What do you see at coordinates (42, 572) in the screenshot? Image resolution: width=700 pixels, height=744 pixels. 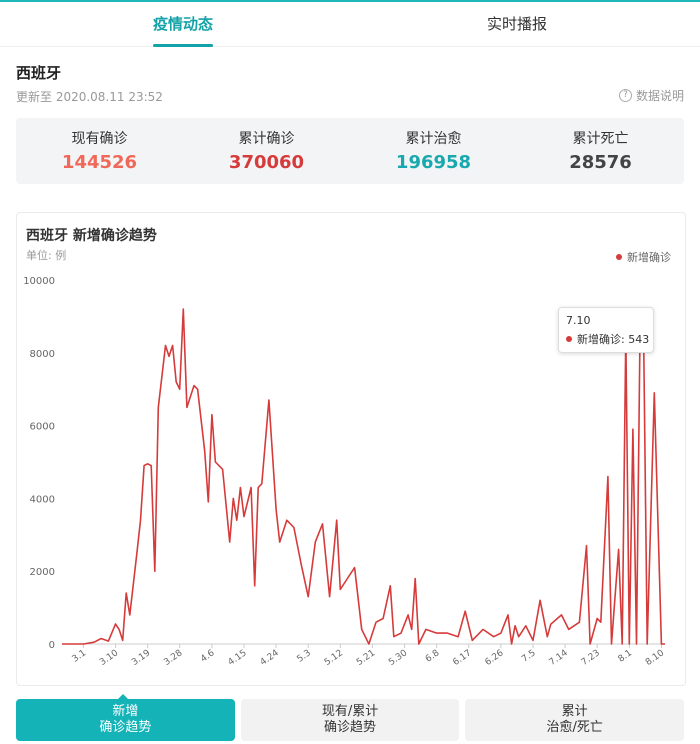 I see `y-tick-label: 2000` at bounding box center [42, 572].